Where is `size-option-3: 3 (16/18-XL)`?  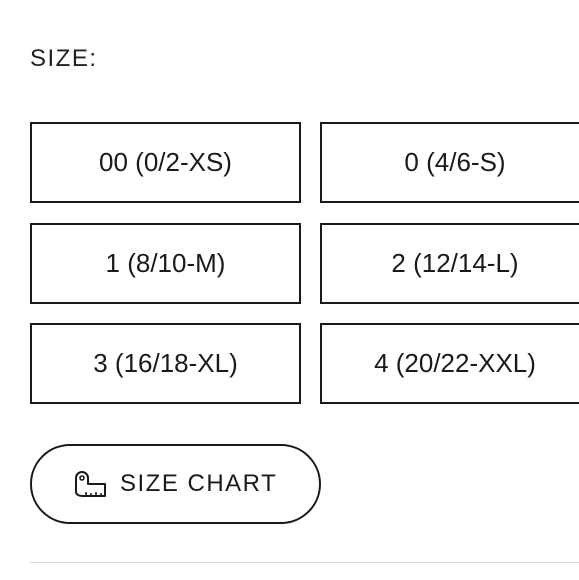 size-option-3: 3 (16/18-XL) is located at coordinates (165, 363).